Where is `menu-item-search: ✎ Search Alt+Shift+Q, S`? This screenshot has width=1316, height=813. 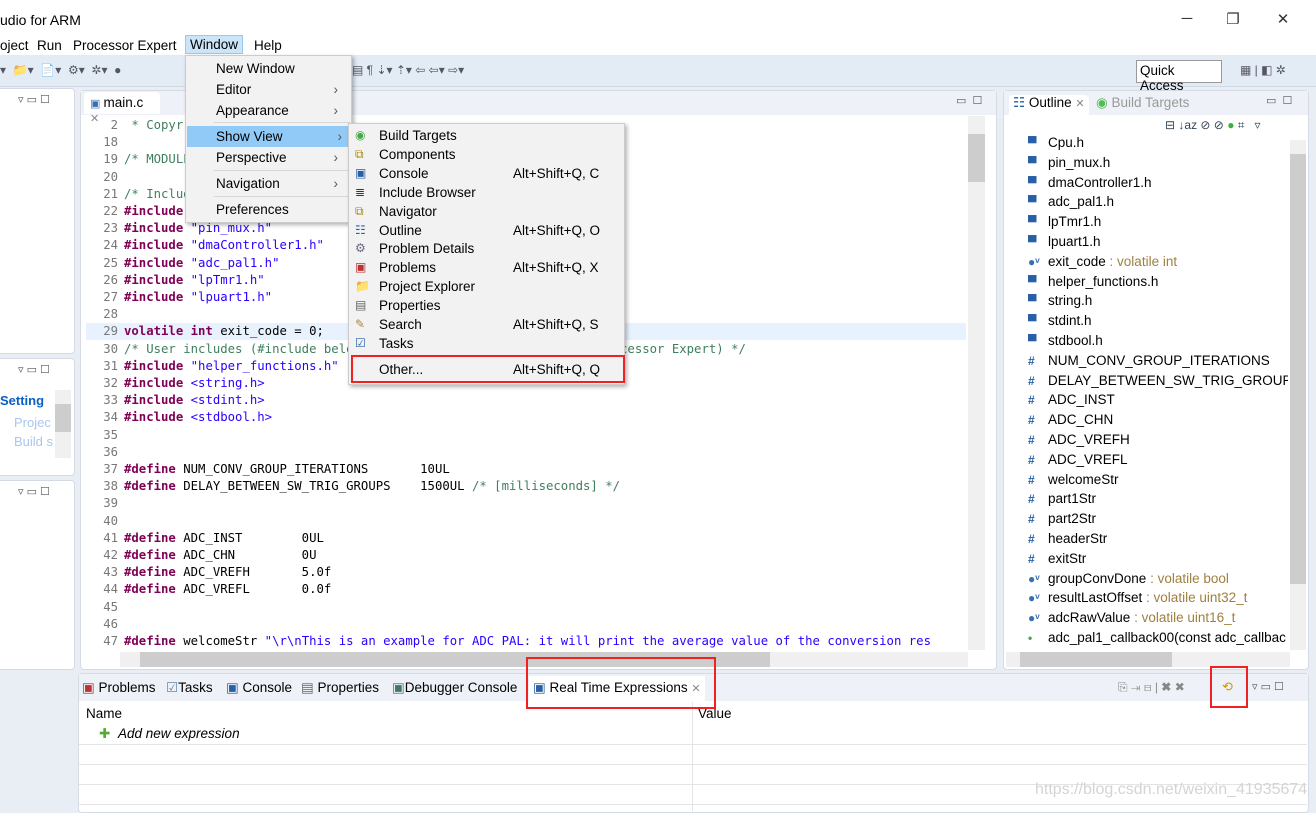
menu-item-search: ✎ Search Alt+Shift+Q, S is located at coordinates (486, 324).